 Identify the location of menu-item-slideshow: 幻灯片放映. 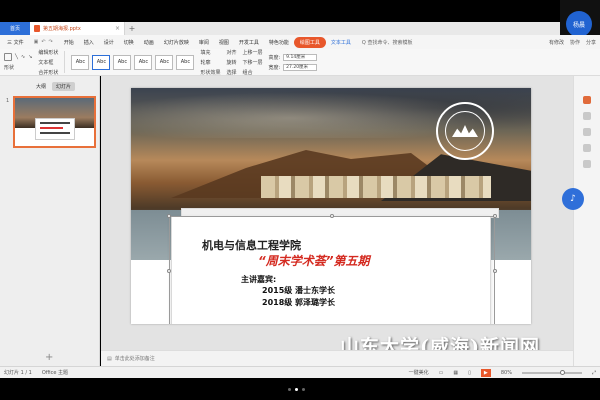
(176, 42).